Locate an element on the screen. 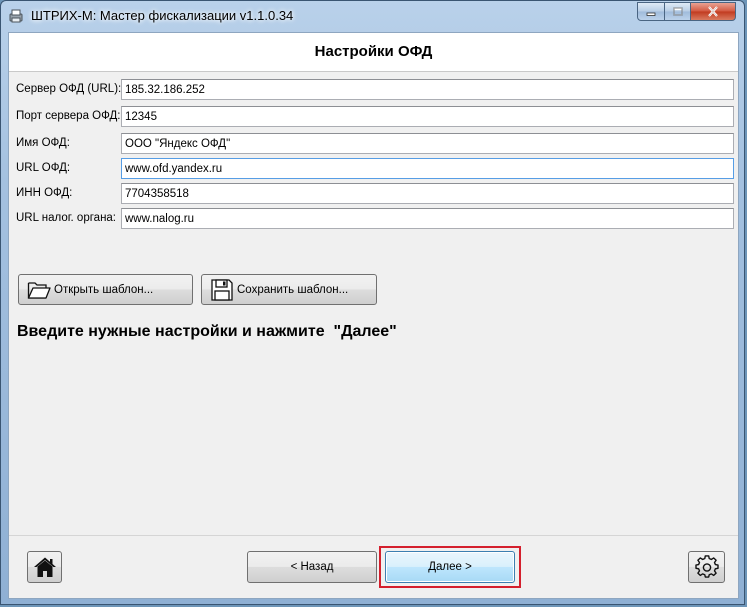 This screenshot has width=747, height=607. ofd-url-label: URL ОФД: is located at coordinates (43, 168).